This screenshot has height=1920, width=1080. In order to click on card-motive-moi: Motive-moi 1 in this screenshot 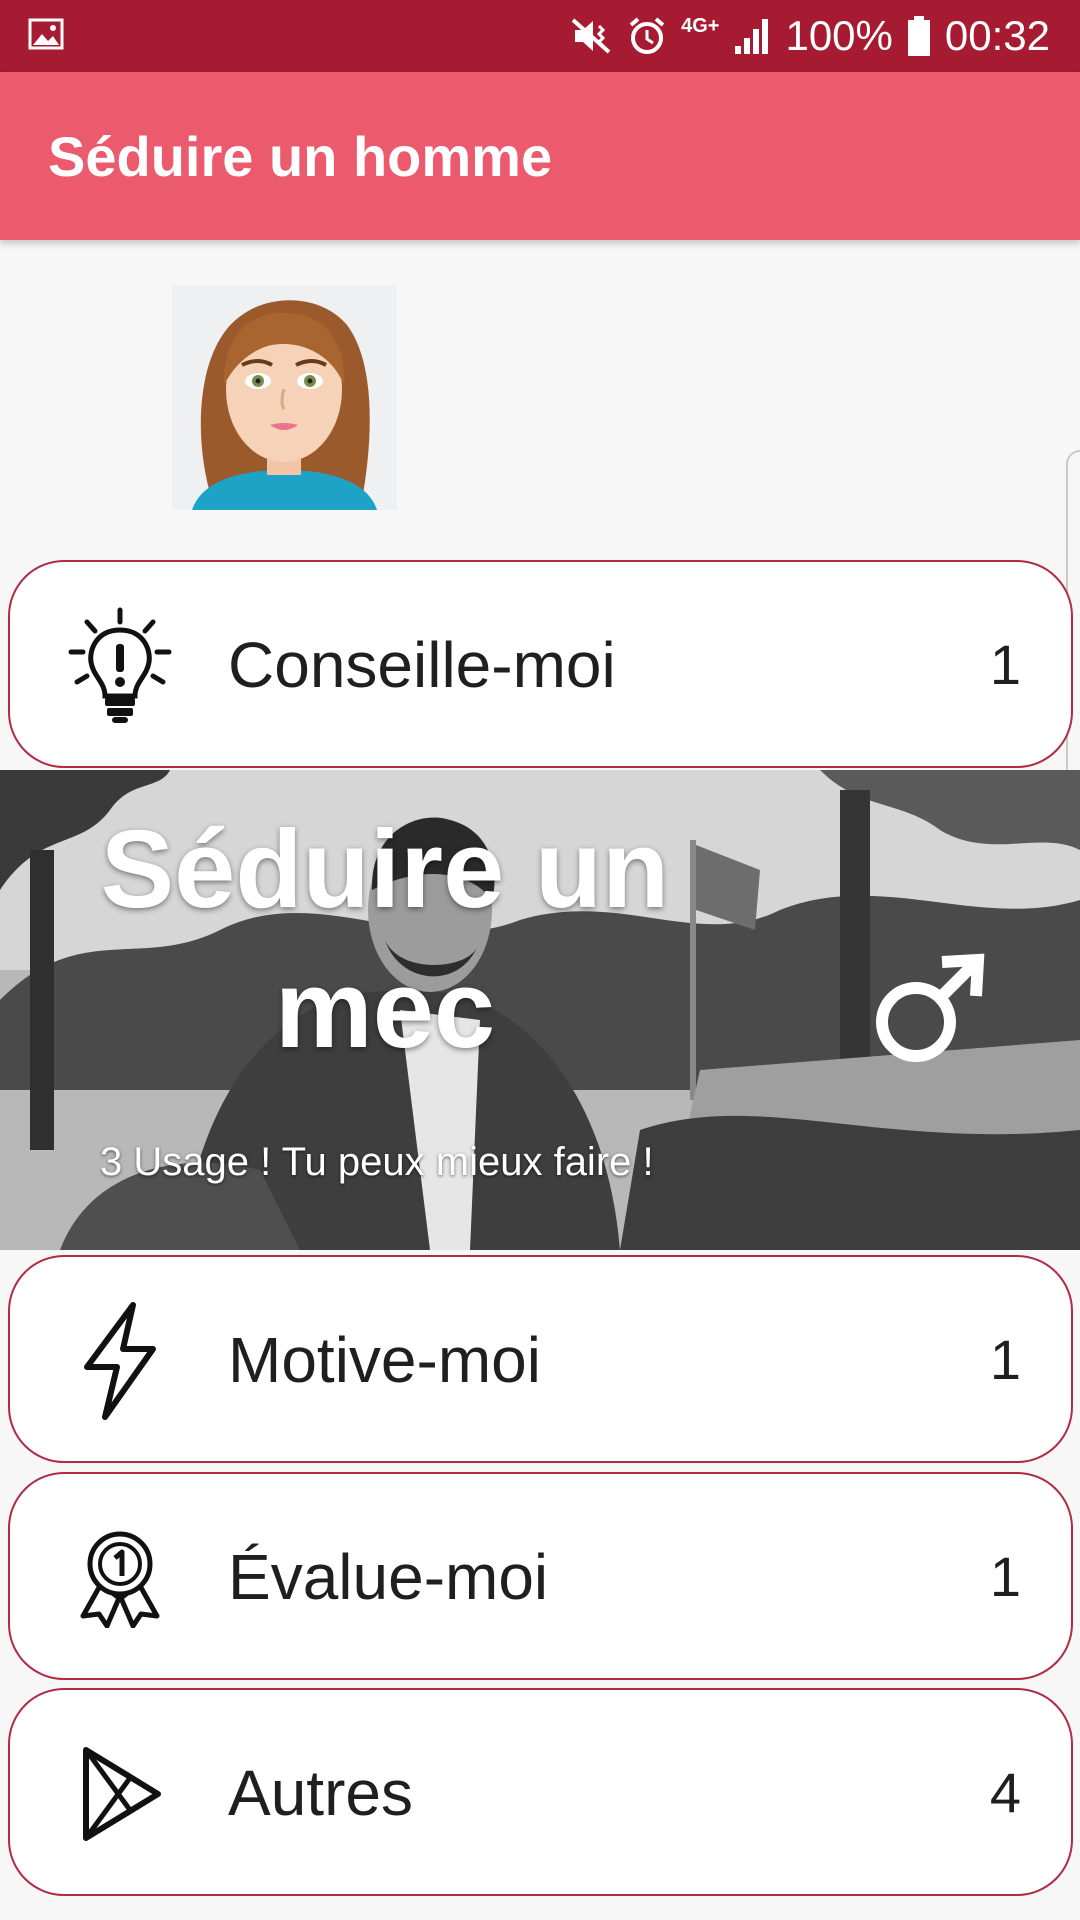, I will do `click(540, 1359)`.